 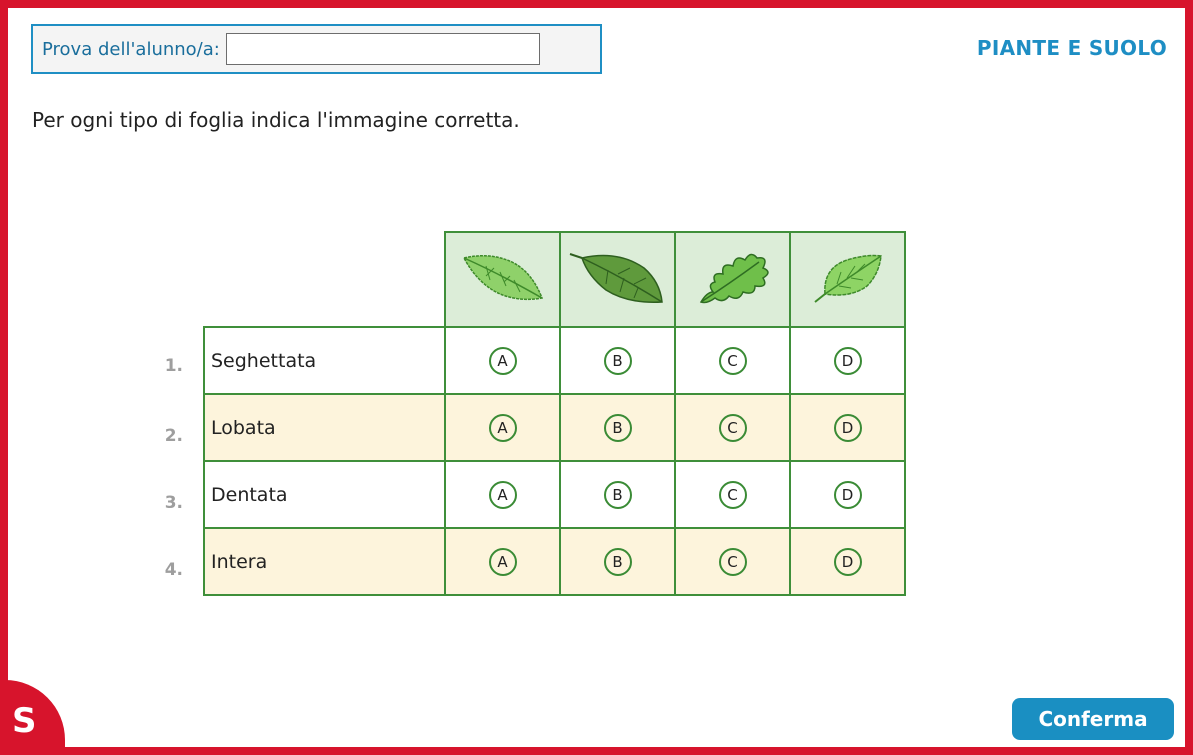 I want to click on serrated-leaf-icon, so click(x=502, y=277).